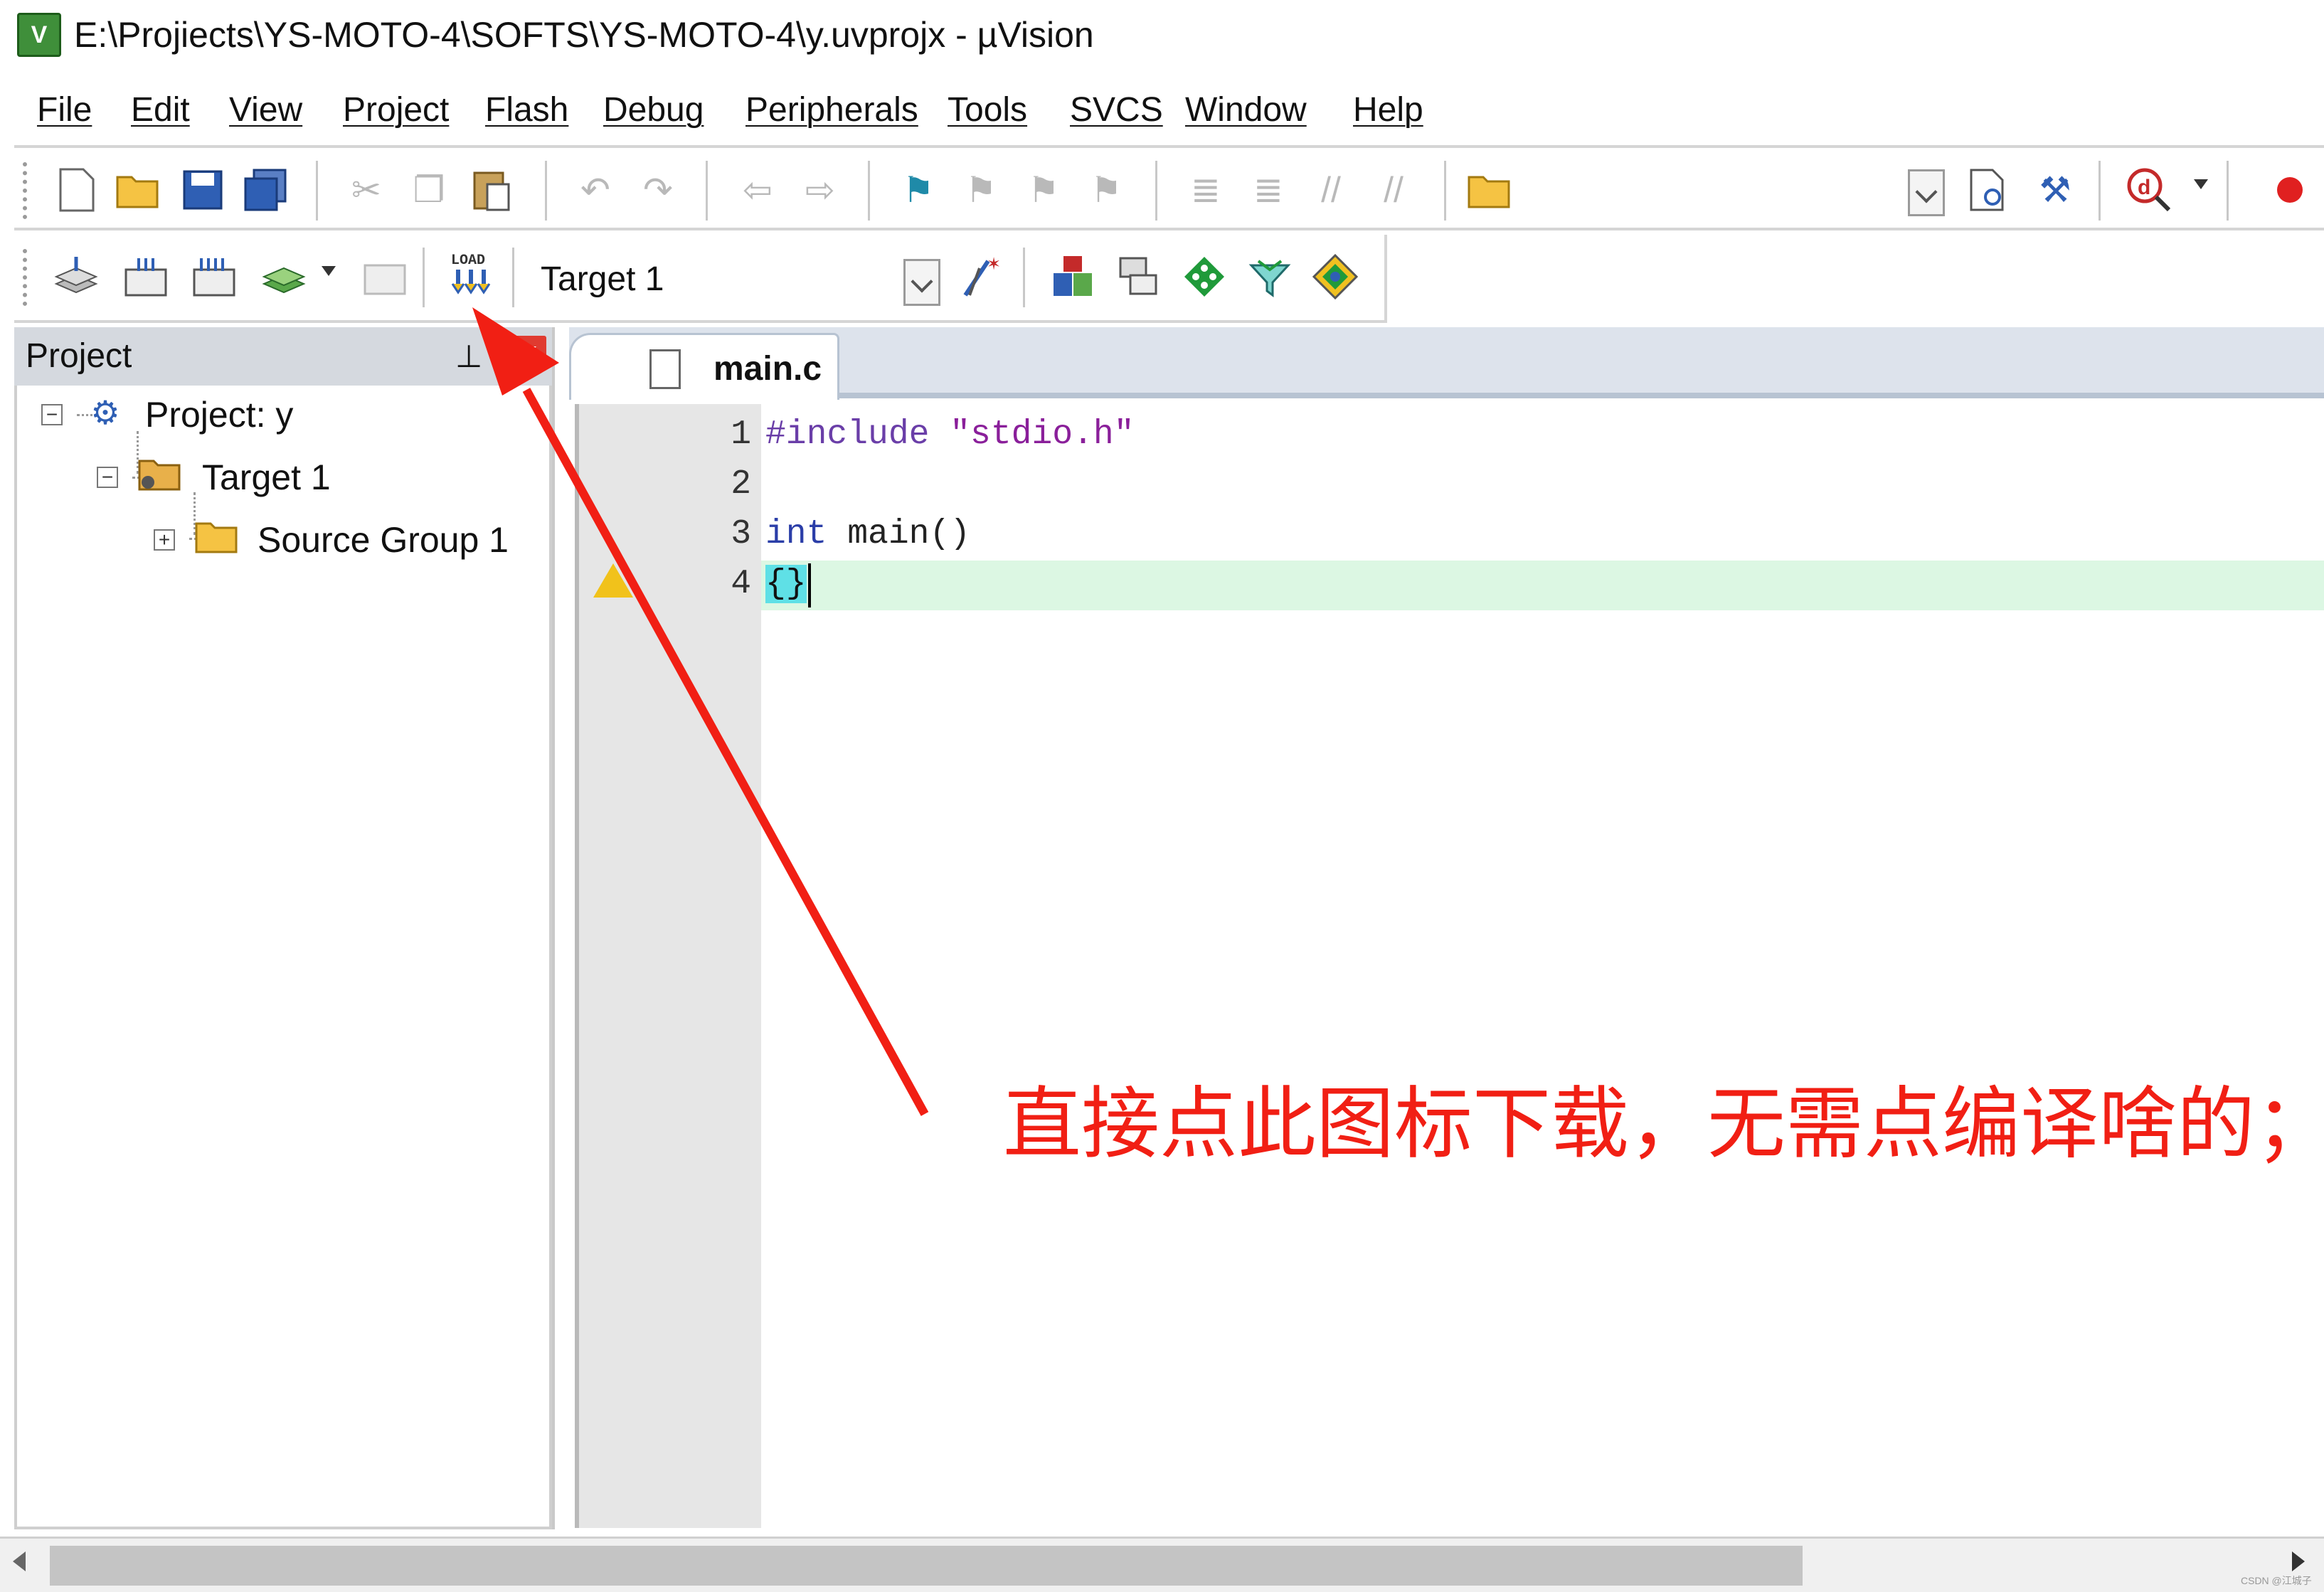  Describe the element at coordinates (19, 1561) in the screenshot. I see `scroll-left-arrow-icon` at that location.